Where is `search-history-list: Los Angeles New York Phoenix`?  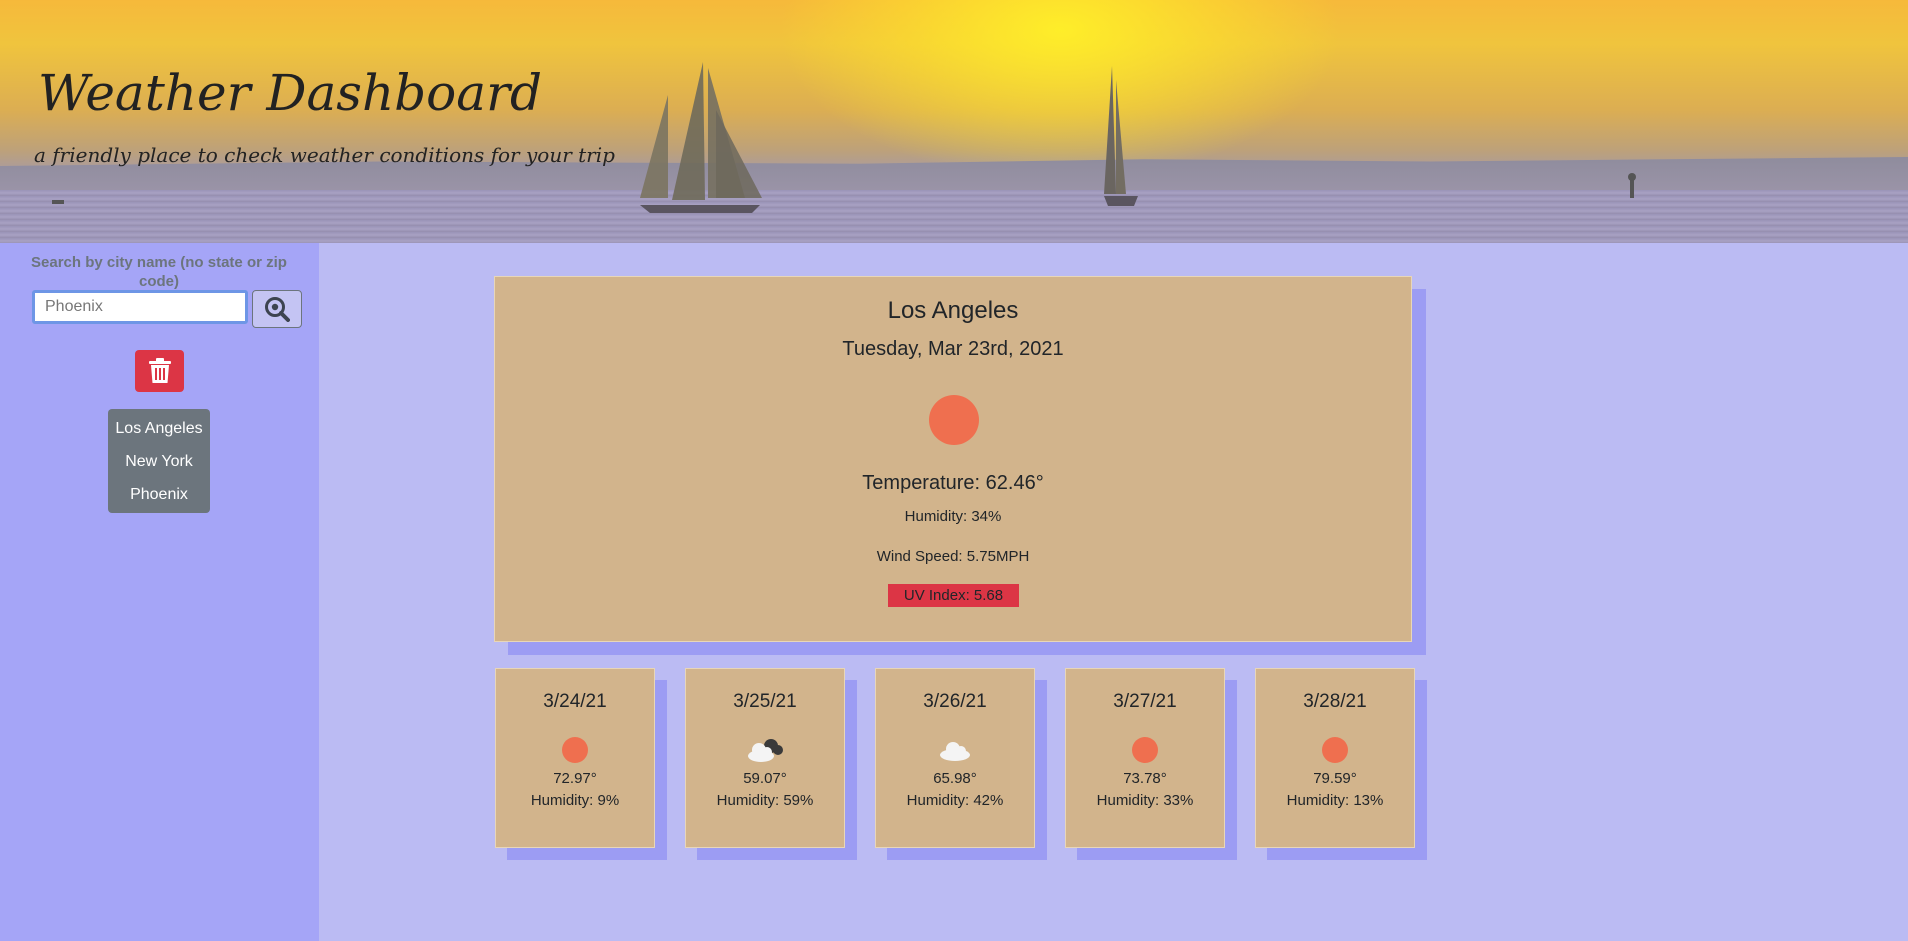
search-history-list: Los Angeles New York Phoenix is located at coordinates (159, 461).